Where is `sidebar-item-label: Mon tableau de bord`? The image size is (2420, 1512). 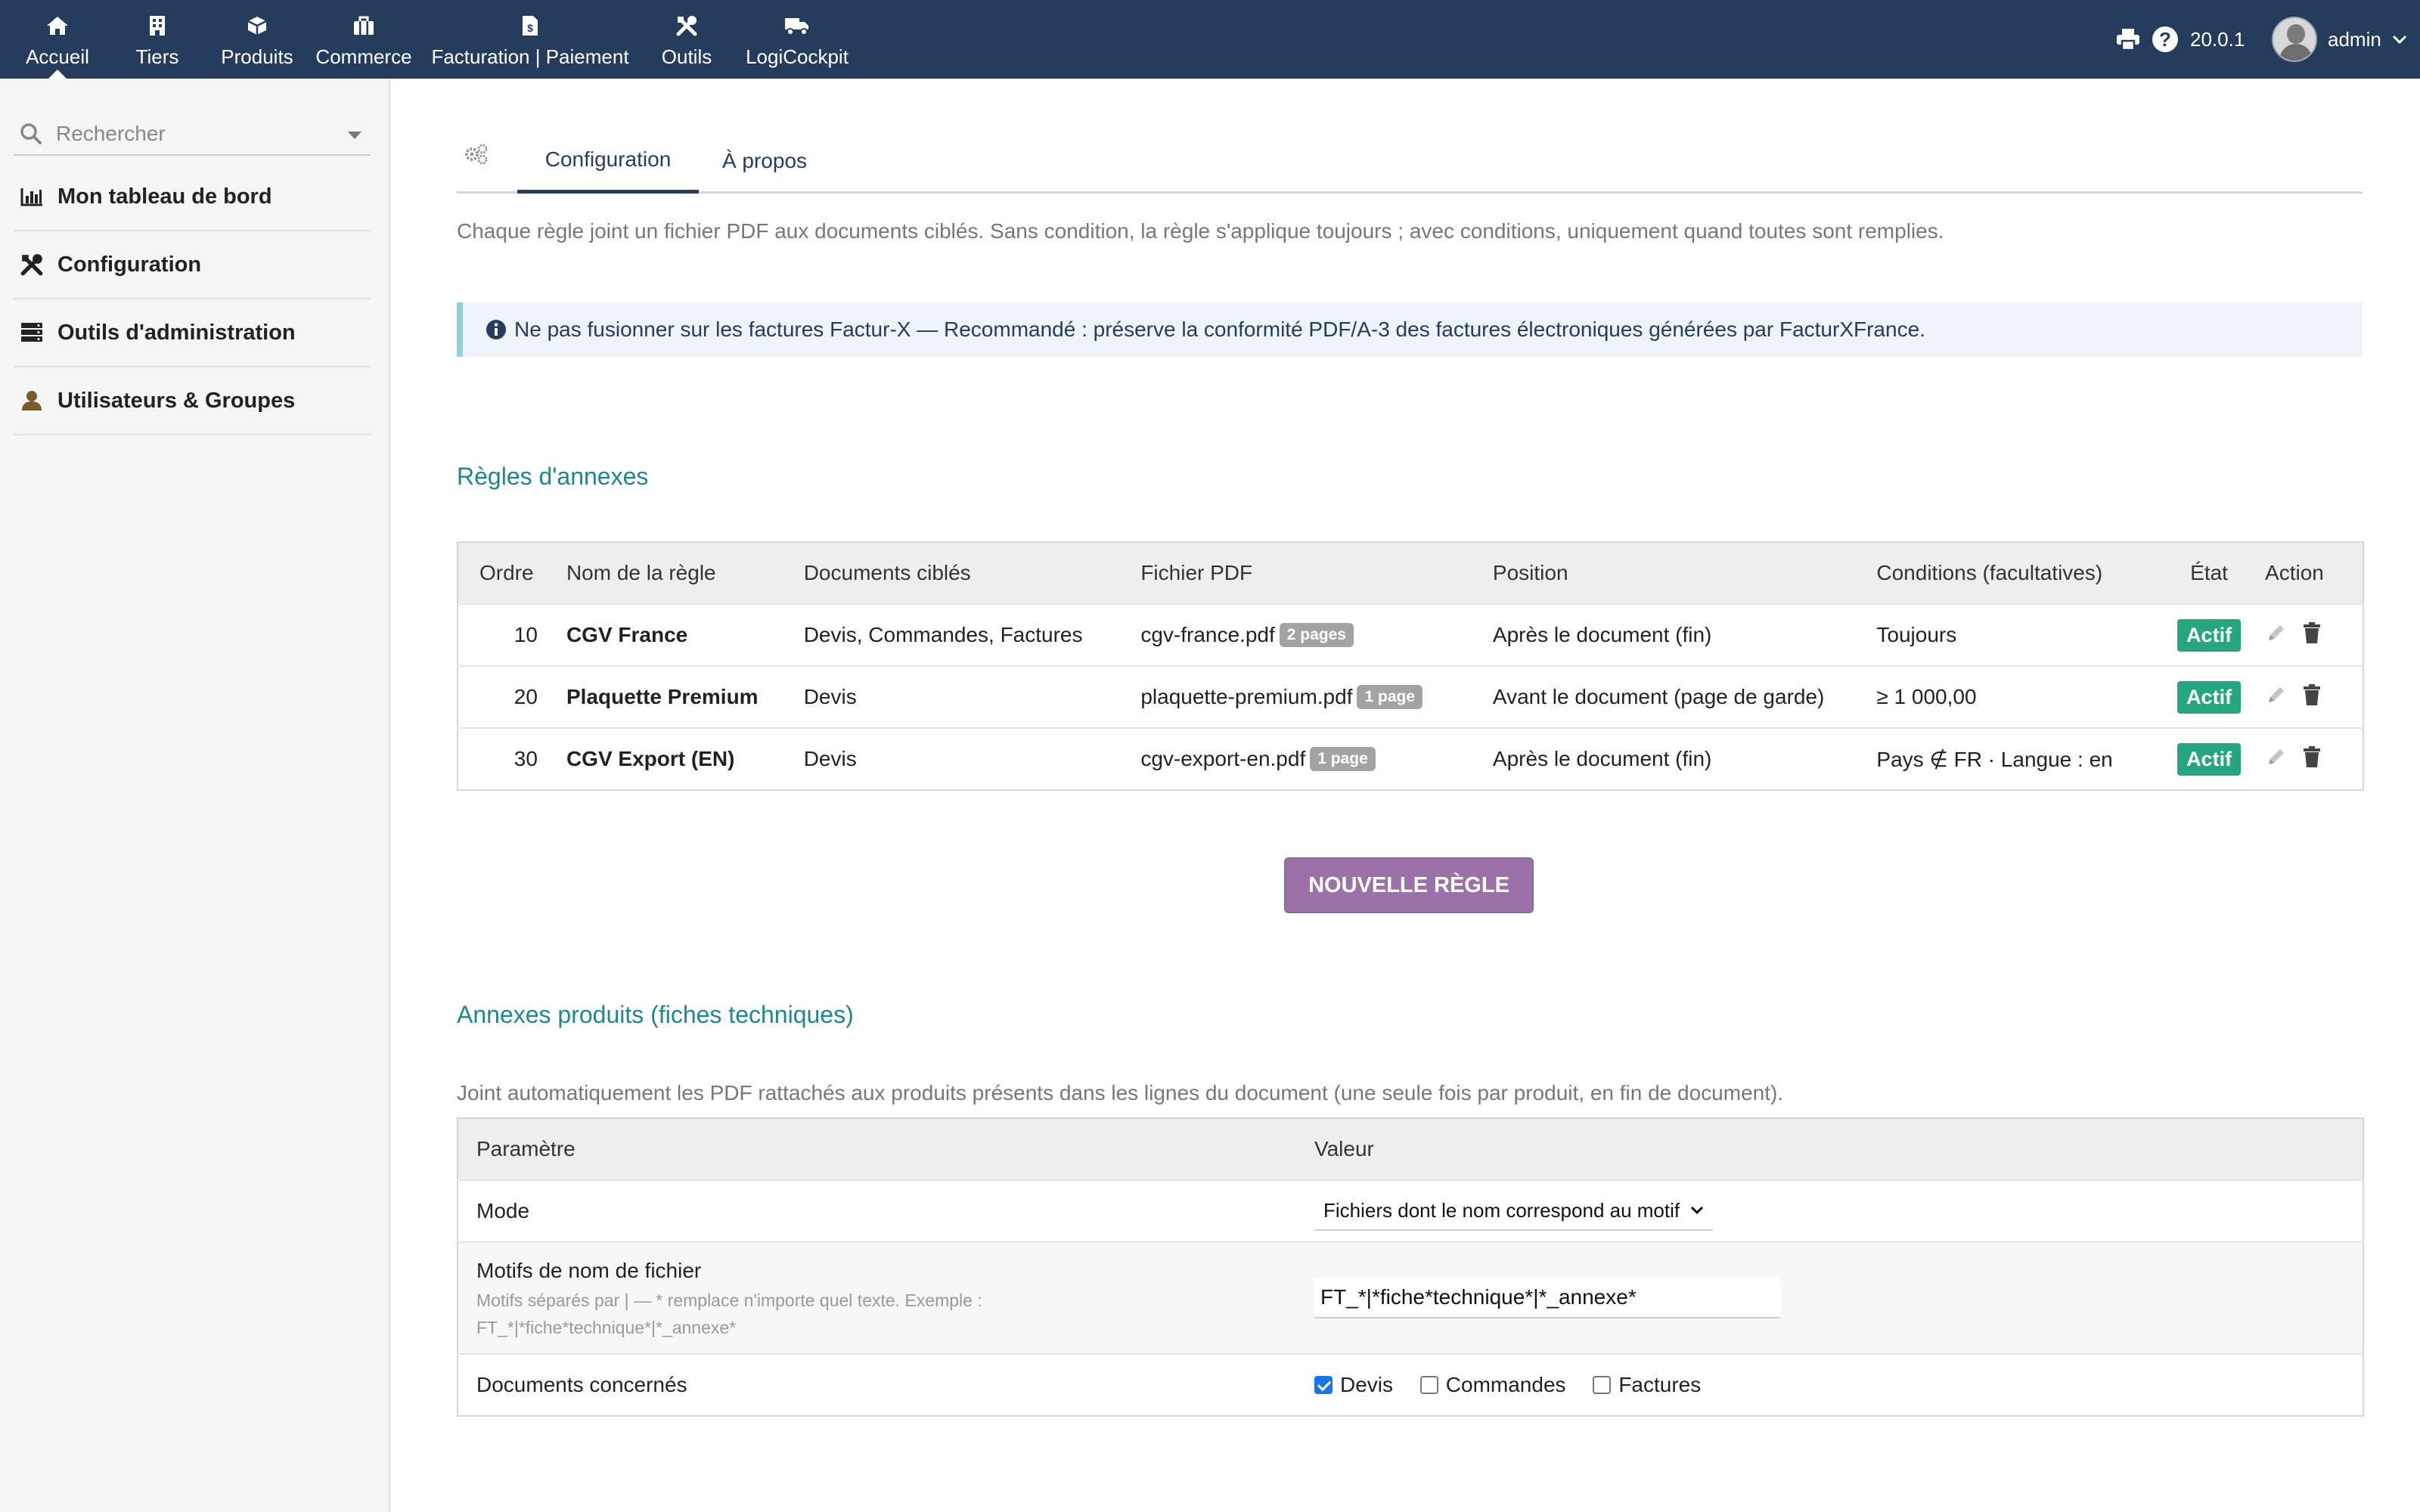
sidebar-item-label: Mon tableau de bord is located at coordinates (164, 197).